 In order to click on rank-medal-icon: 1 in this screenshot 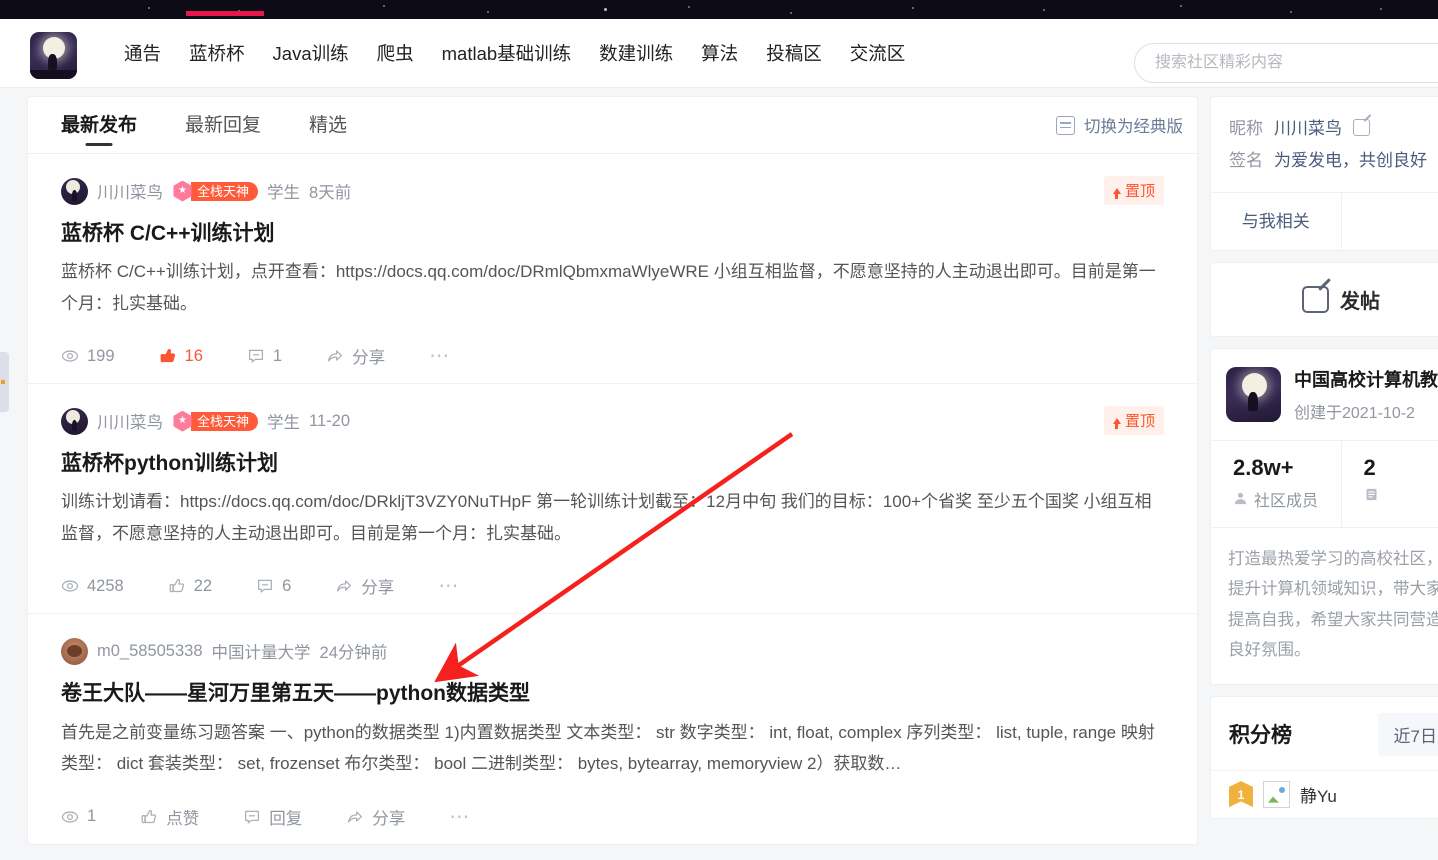, I will do `click(1241, 794)`.